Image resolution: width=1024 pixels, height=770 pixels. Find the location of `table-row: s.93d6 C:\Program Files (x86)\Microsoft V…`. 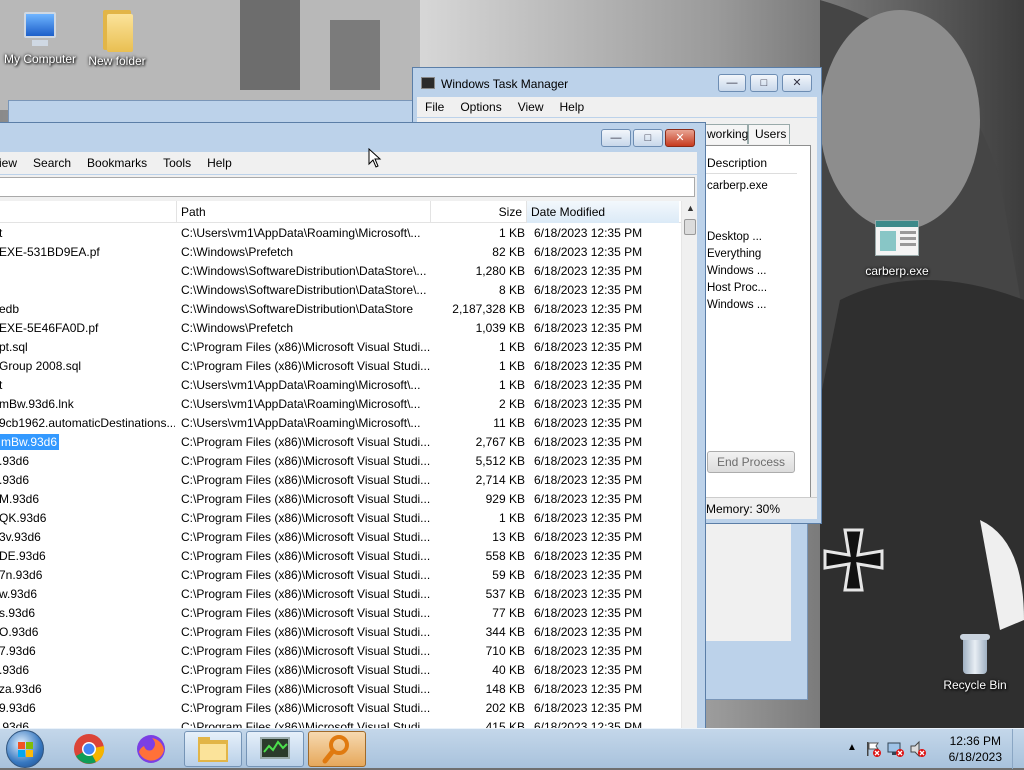

table-row: s.93d6 C:\Program Files (x86)\Microsoft V… is located at coordinates (340, 613).